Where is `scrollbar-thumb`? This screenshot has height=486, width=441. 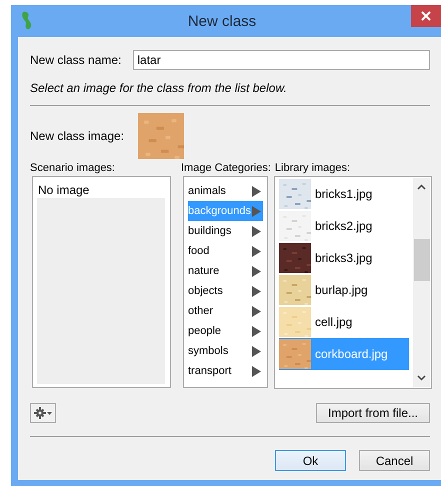
scrollbar-thumb is located at coordinates (422, 260).